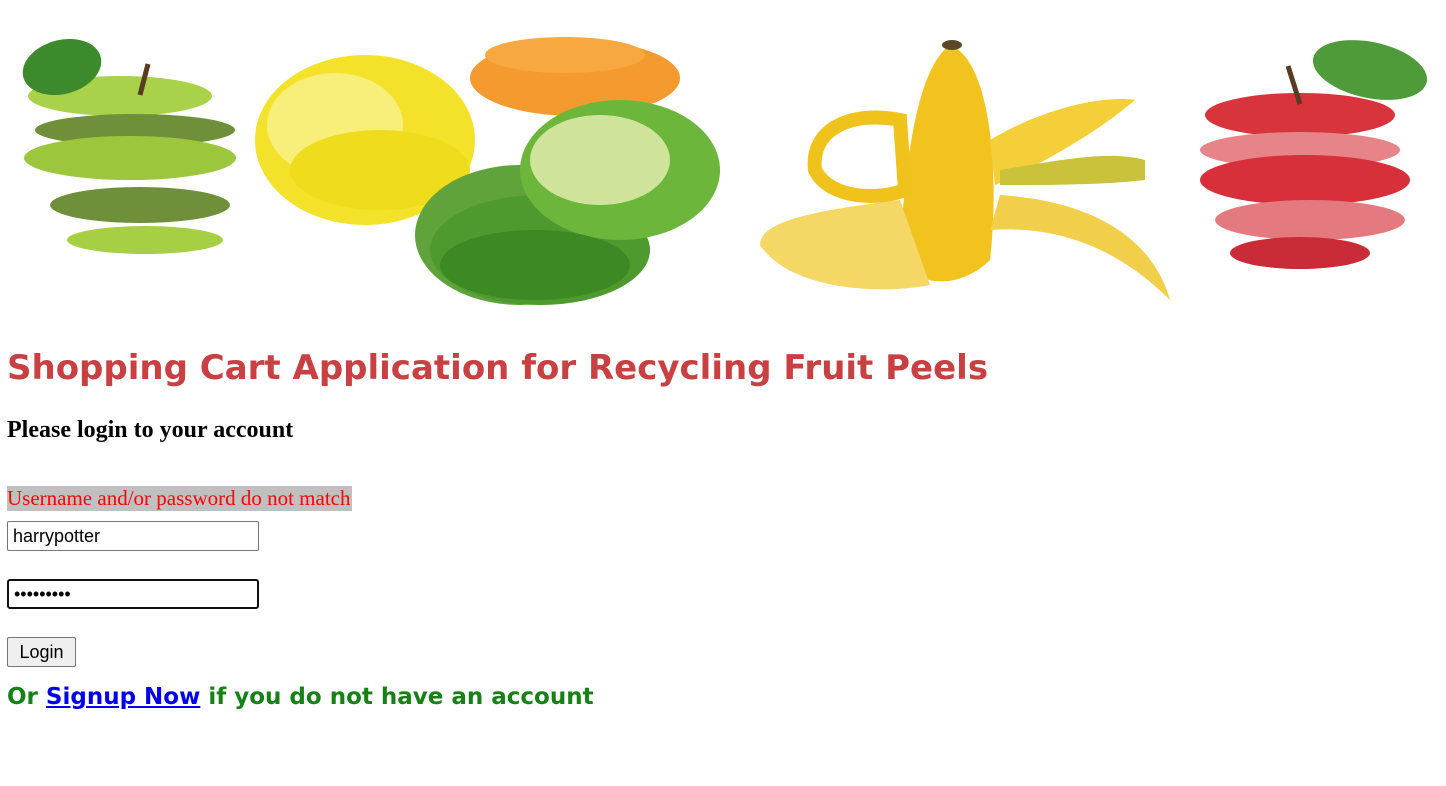  Describe the element at coordinates (41, 652) in the screenshot. I see `login-button: Login` at that location.